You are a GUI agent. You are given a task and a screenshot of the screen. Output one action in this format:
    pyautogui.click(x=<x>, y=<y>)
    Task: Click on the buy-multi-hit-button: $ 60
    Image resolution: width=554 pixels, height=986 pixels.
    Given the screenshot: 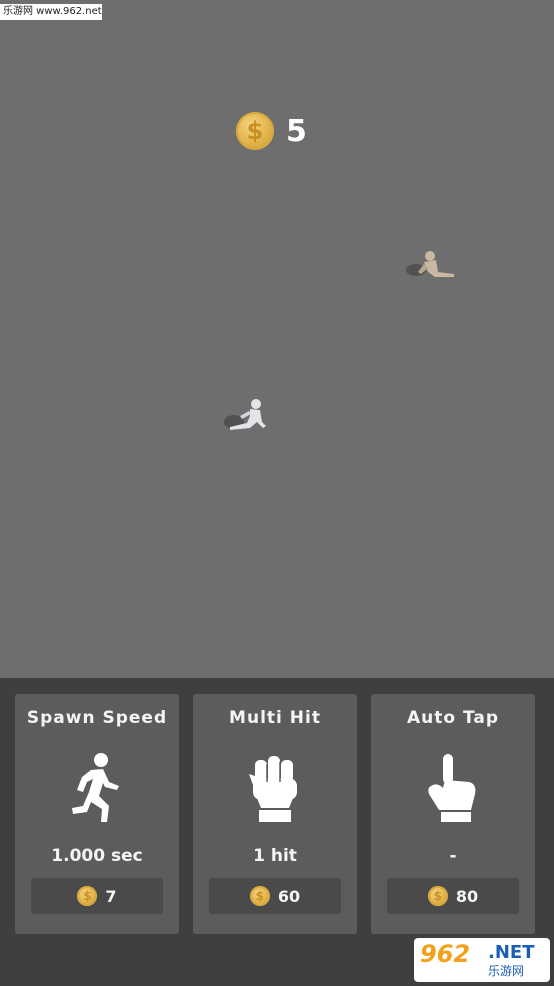 What is the action you would take?
    pyautogui.click(x=275, y=896)
    